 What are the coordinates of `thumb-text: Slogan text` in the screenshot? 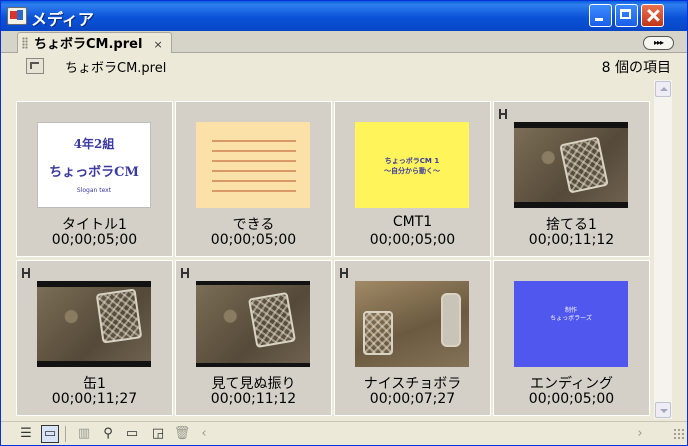 It's located at (94, 190).